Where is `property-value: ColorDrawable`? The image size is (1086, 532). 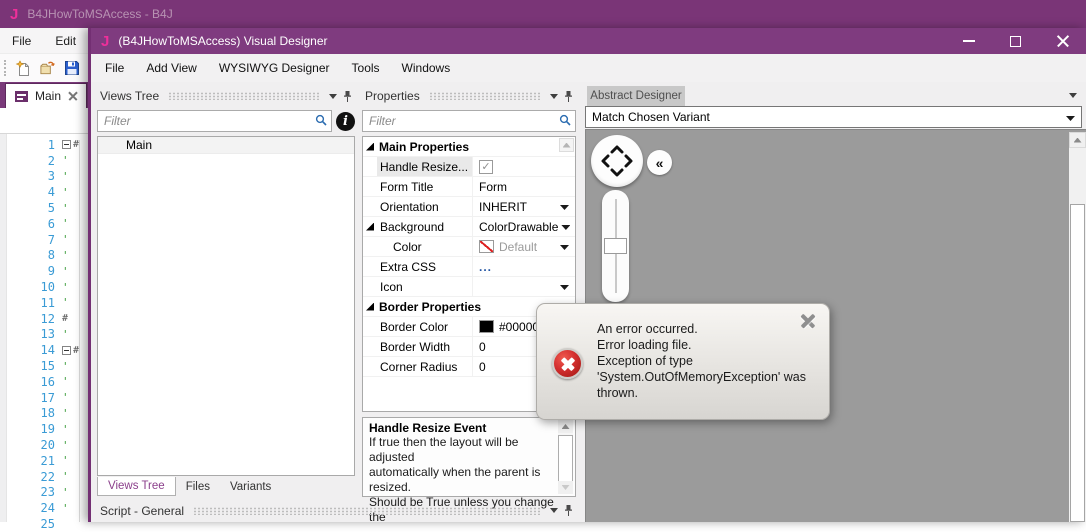 property-value: ColorDrawable is located at coordinates (524, 226).